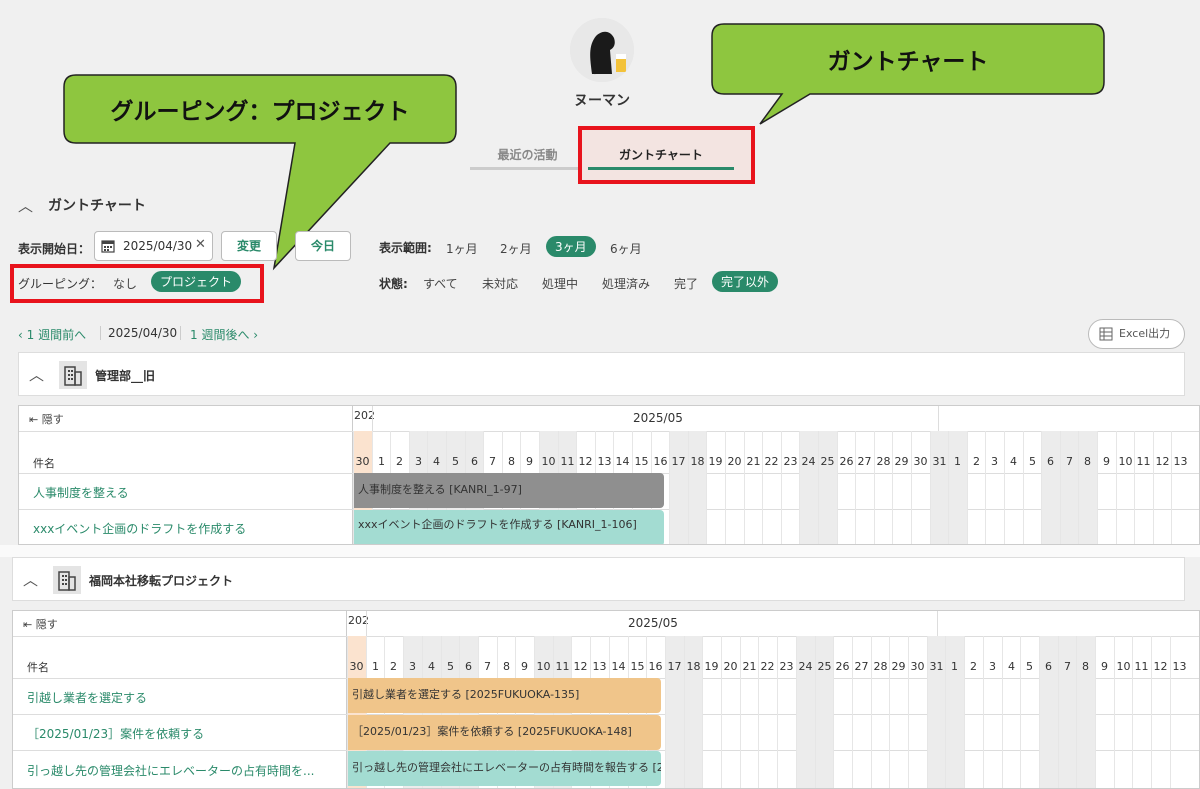 Image resolution: width=1200 pixels, height=789 pixels. What do you see at coordinates (509, 490) in the screenshot?
I see `task-bar: 人事制度を整える [KANRI_1-97]` at bounding box center [509, 490].